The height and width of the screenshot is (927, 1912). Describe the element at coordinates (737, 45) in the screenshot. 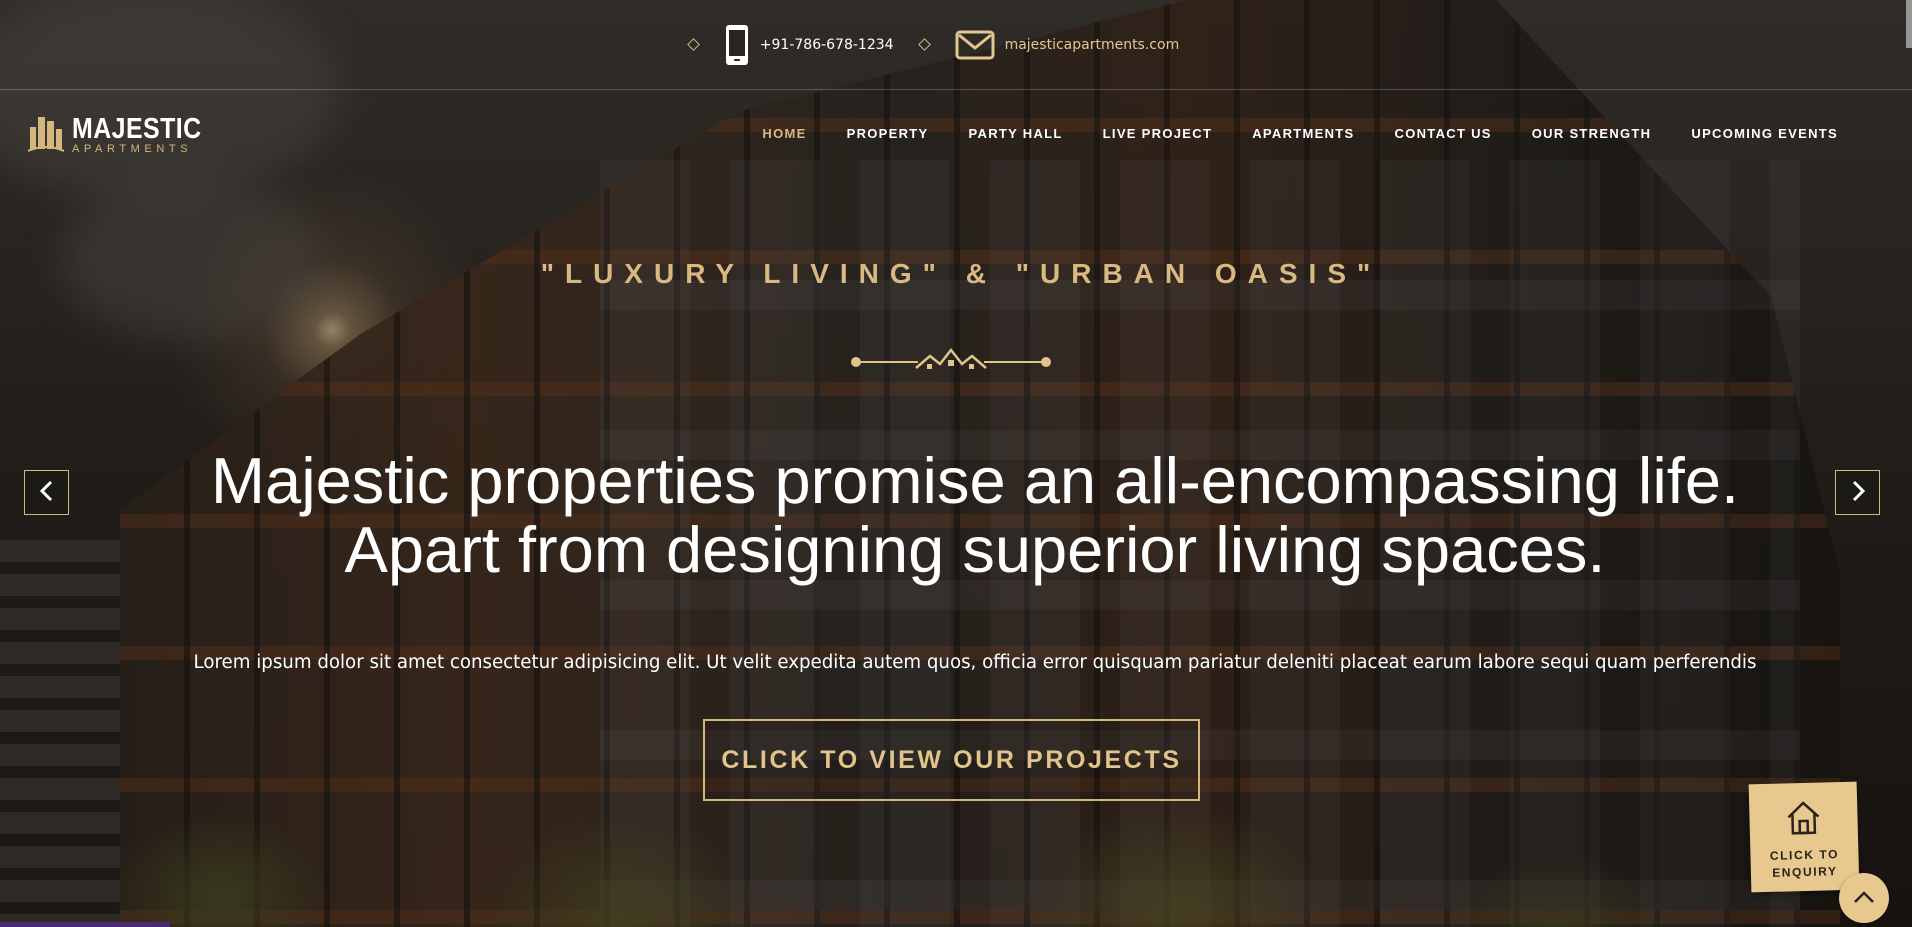

I see `mobile-phone-icon` at that location.